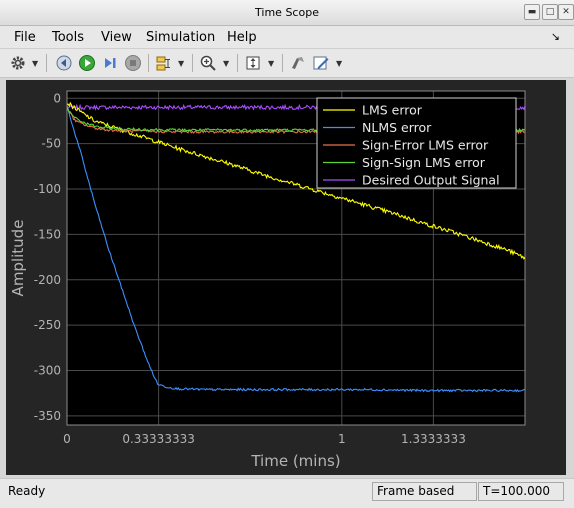 Image resolution: width=574 pixels, height=508 pixels. Describe the element at coordinates (521, 491) in the screenshot. I see `status-time: T=100.000` at that location.